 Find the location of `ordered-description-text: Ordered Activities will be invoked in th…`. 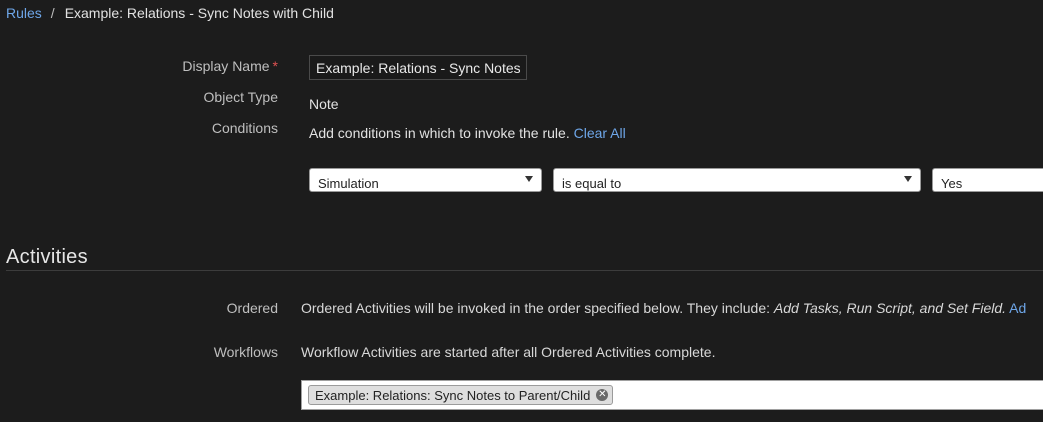

ordered-description-text: Ordered Activities will be invoked in th… is located at coordinates (535, 308).